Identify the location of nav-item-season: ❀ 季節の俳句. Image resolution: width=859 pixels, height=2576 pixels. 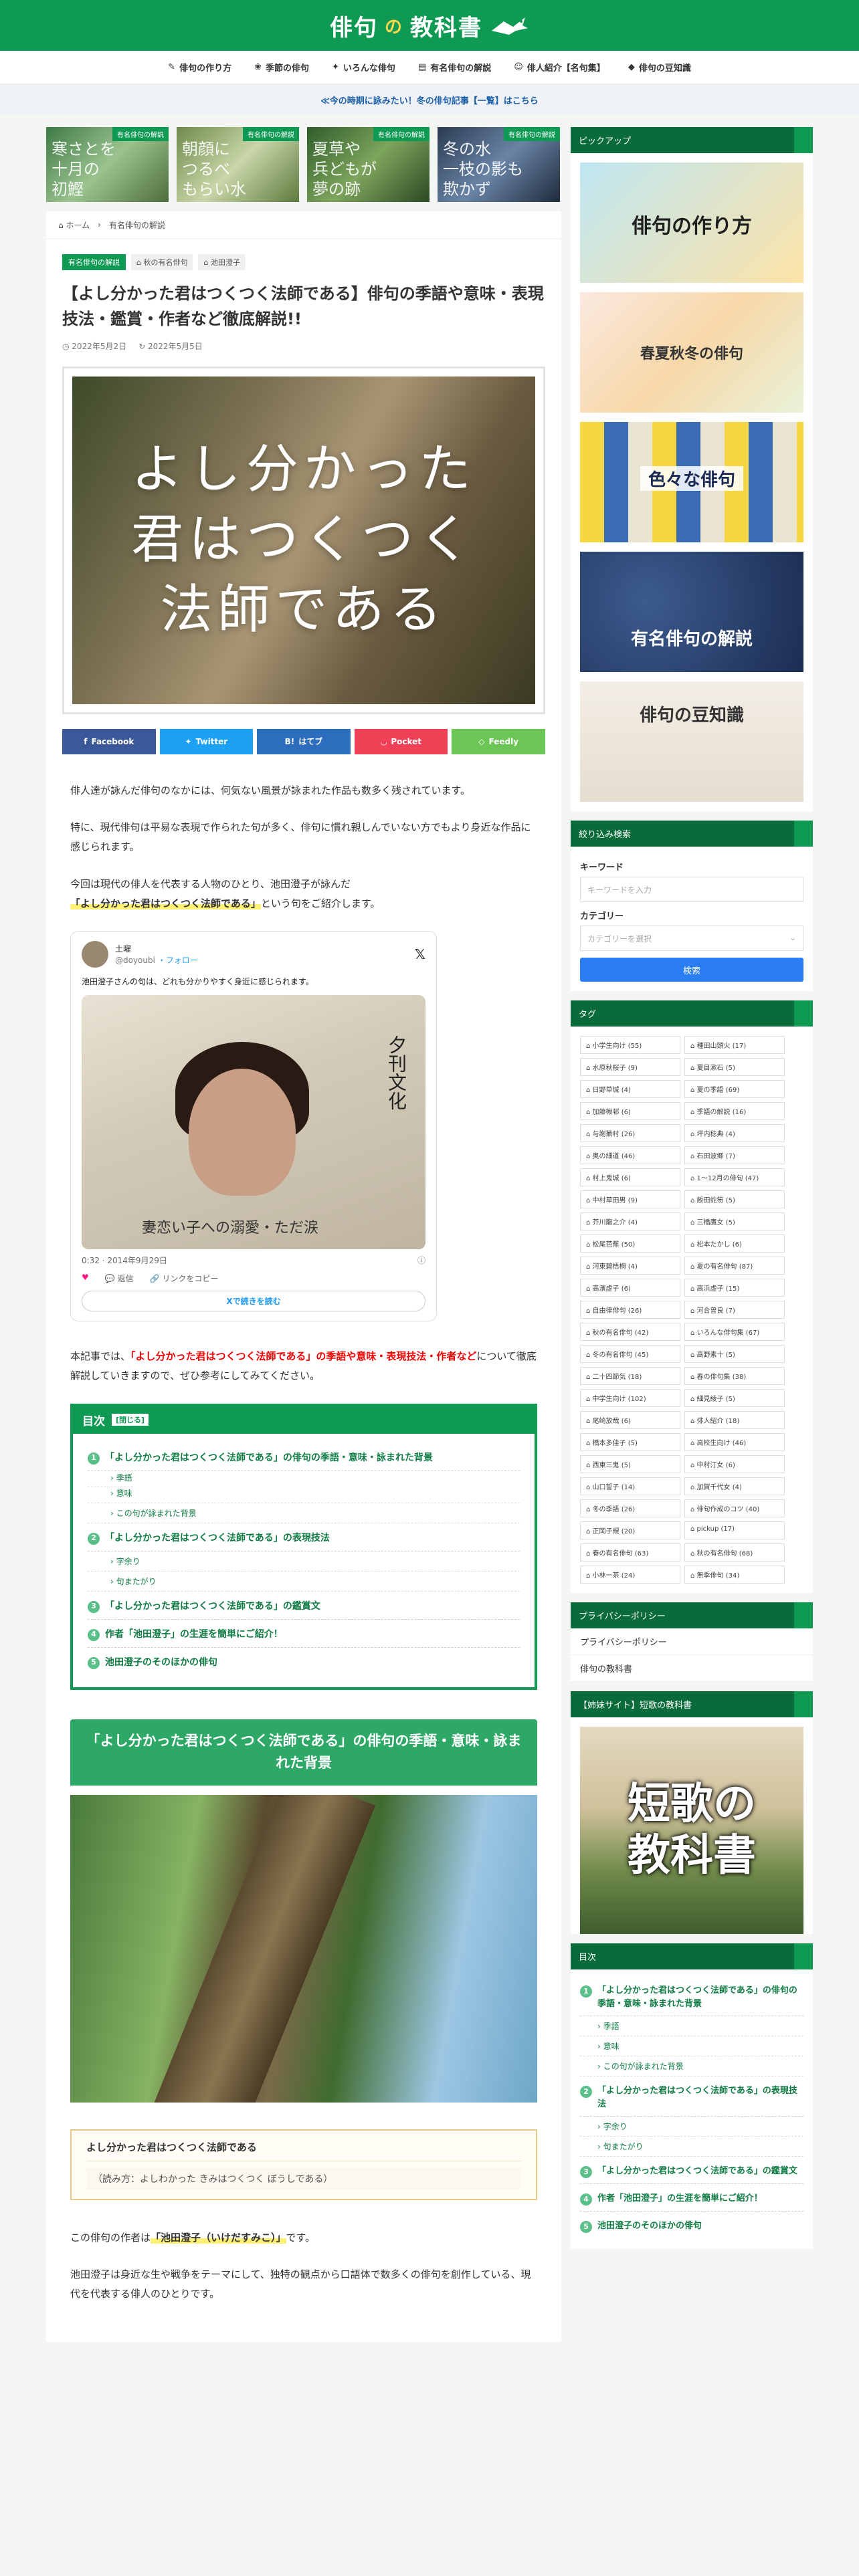
(281, 67).